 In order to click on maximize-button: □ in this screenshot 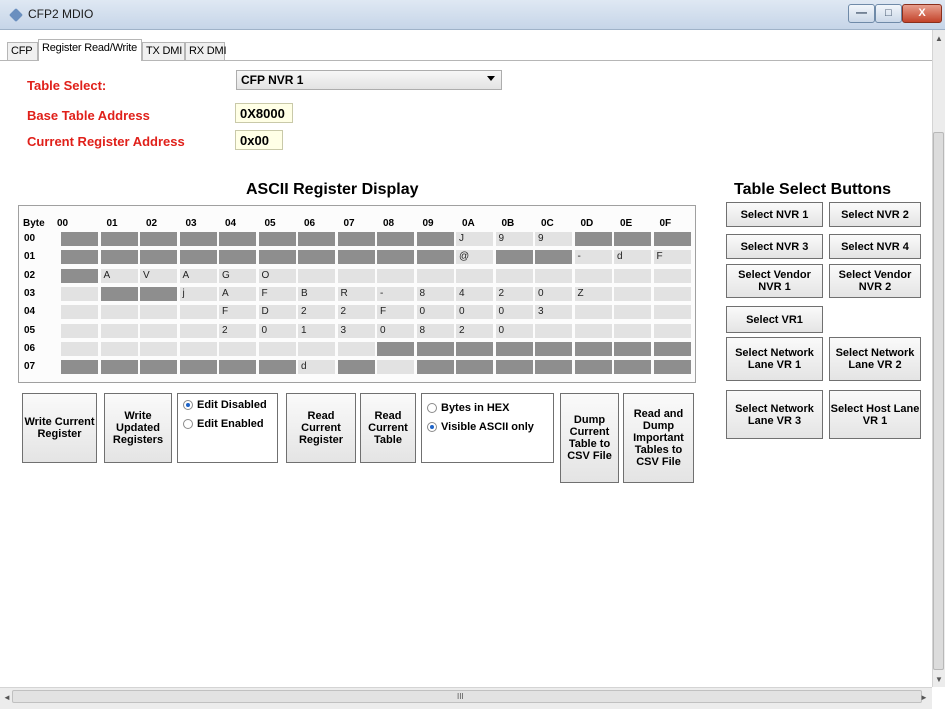, I will do `click(888, 13)`.